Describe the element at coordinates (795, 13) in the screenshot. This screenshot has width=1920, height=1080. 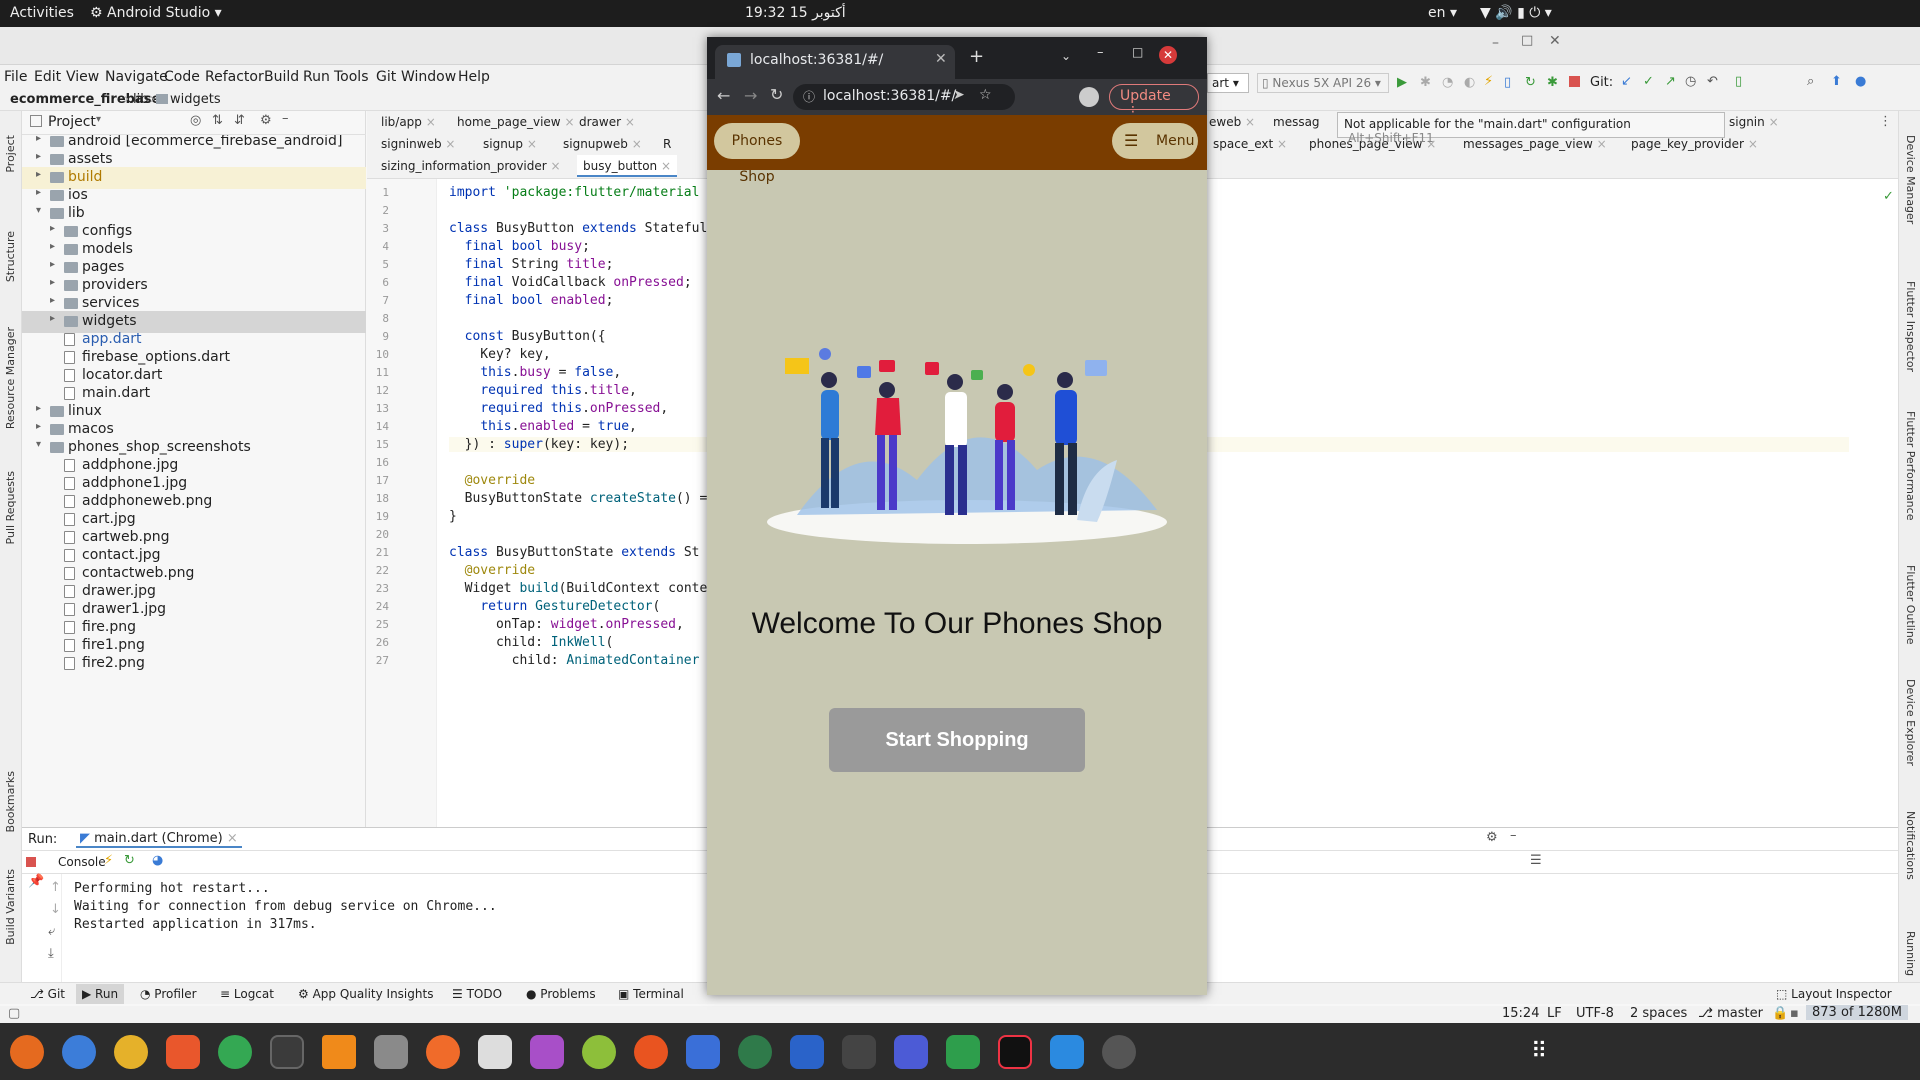
I see `clock: 19:32 15 أكتوبر` at that location.